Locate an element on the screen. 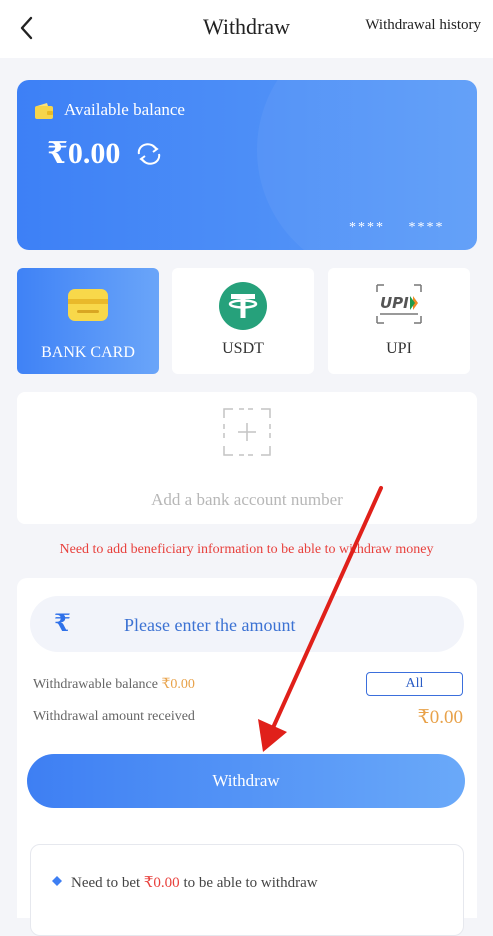 The image size is (493, 936). received-amount-value: ₹0.00 is located at coordinates (440, 717).